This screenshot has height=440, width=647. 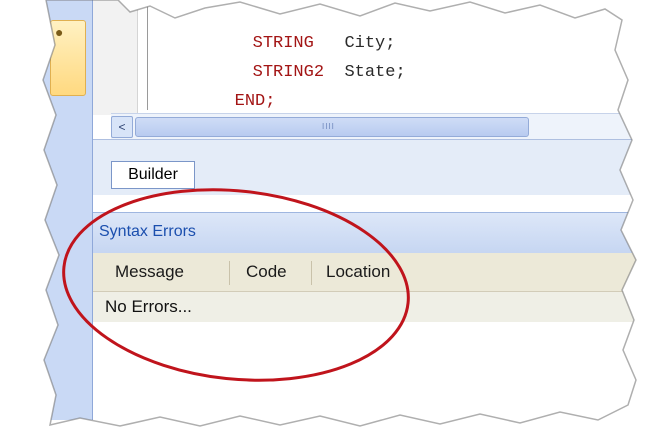 I want to click on column-header-code: Code, so click(x=266, y=272).